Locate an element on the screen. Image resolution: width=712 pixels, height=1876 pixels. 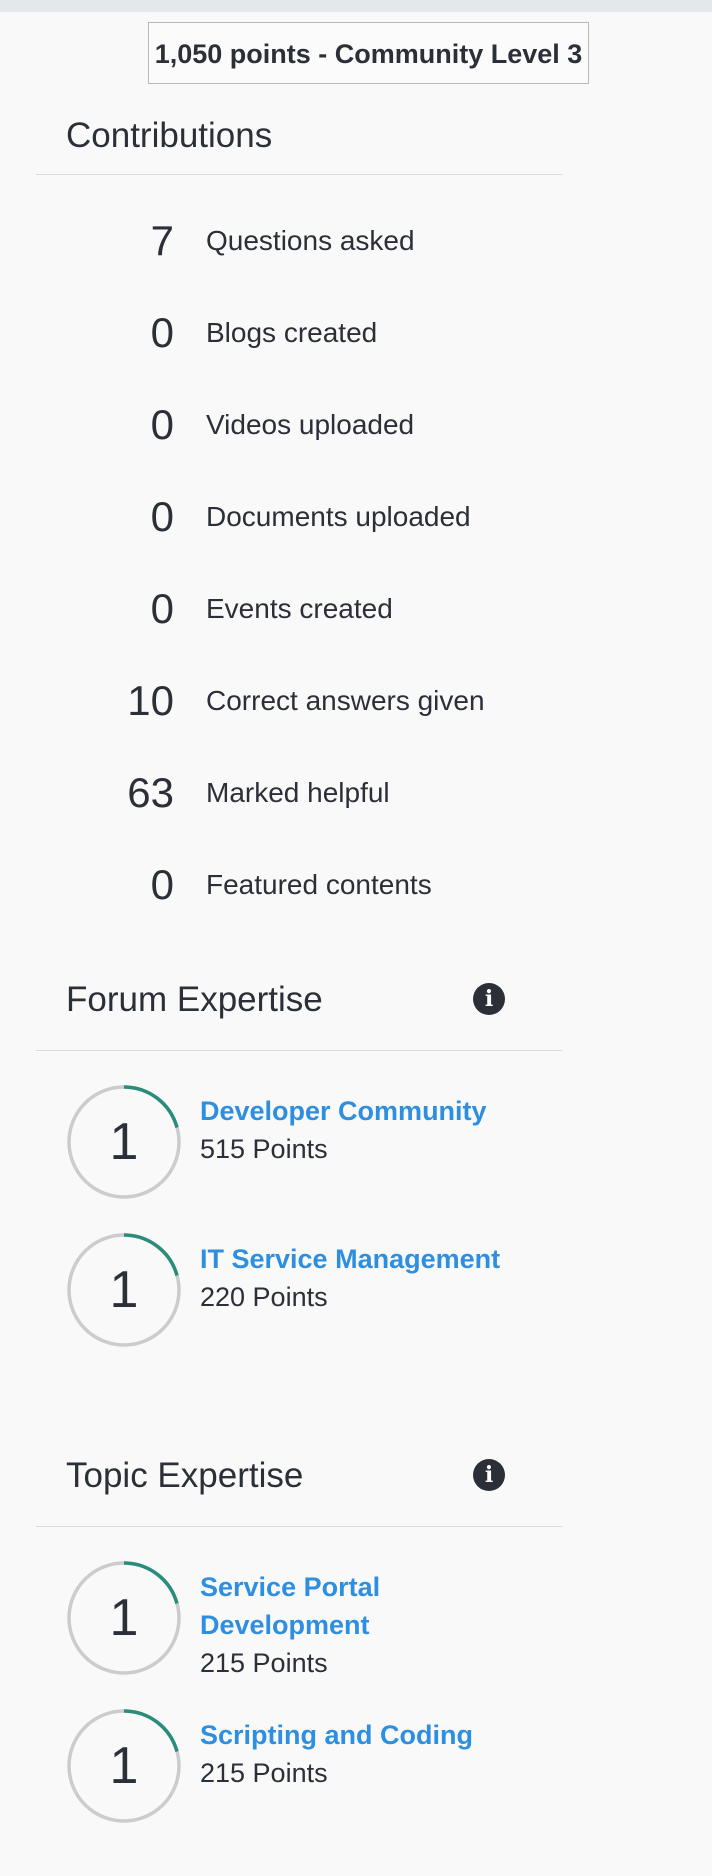
topic-link-service-portal-development: Service Portal Development is located at coordinates (310, 1606).